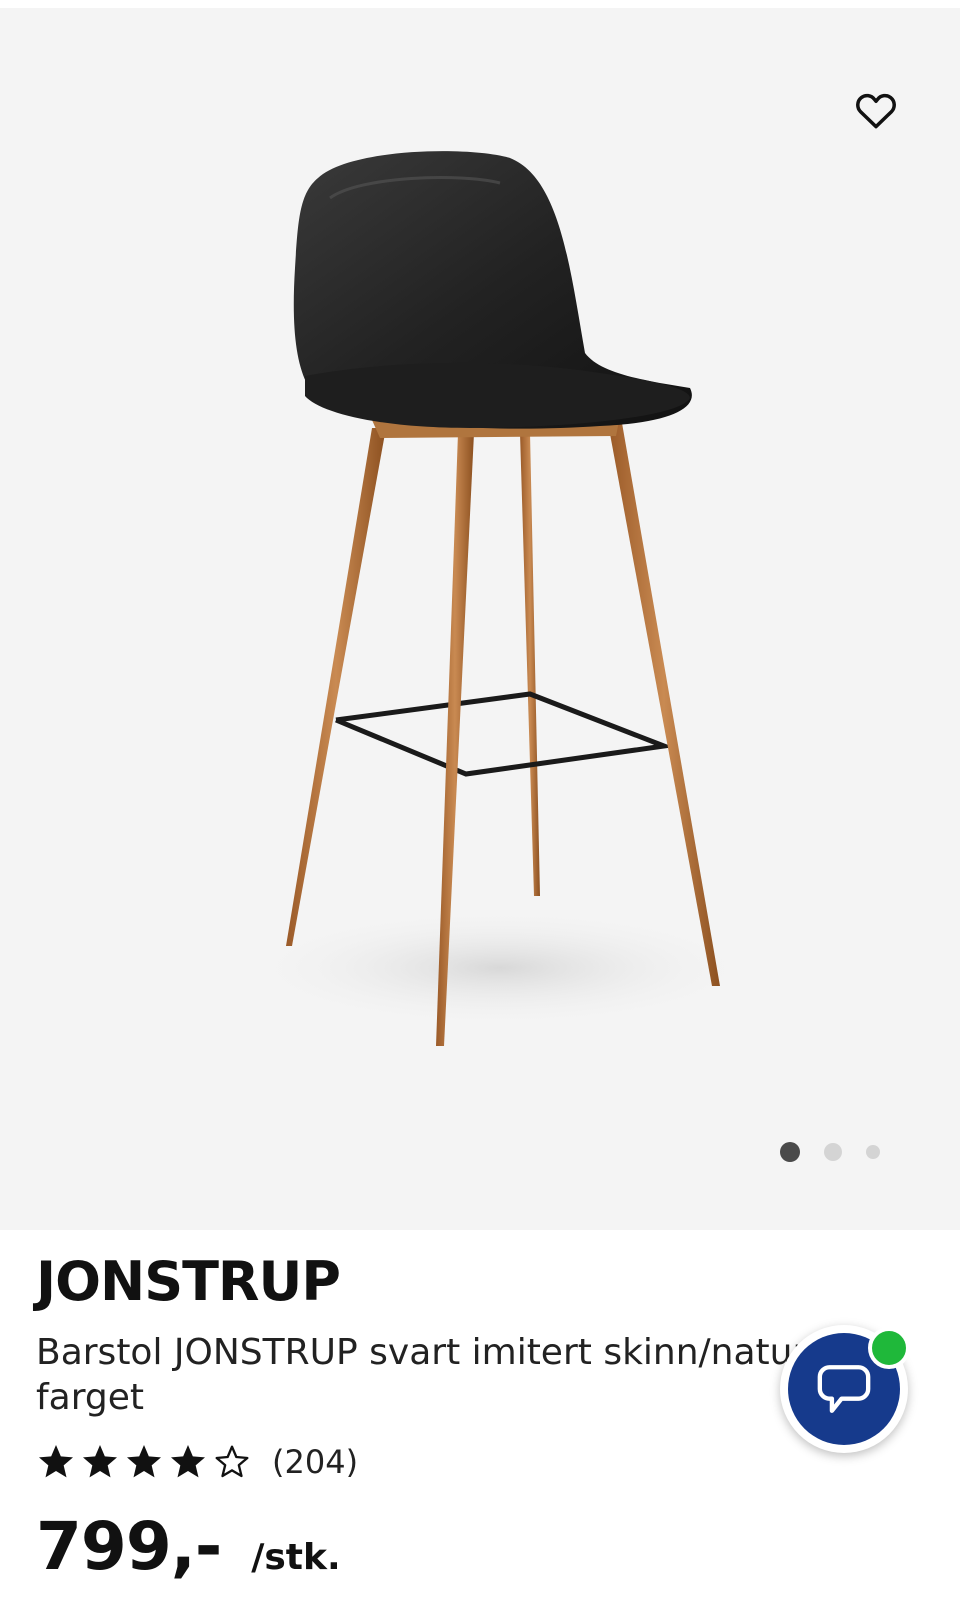 Image resolution: width=960 pixels, height=1607 pixels. I want to click on price-row: 799,- /stk., so click(188, 1546).